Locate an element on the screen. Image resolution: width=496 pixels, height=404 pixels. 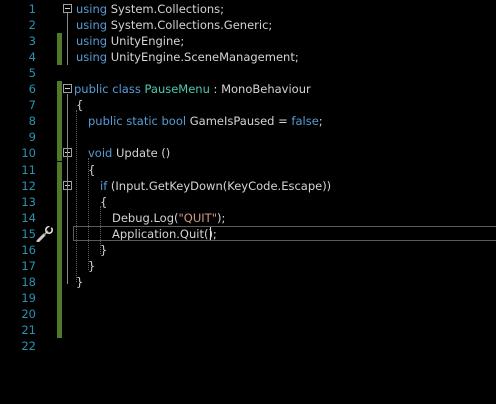
code-token: : MonoBehaviour is located at coordinates (260, 89).